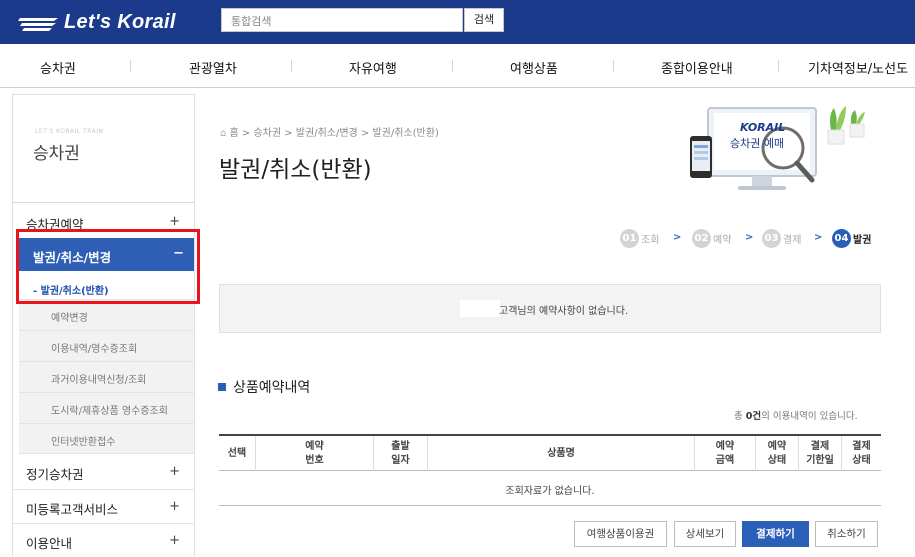  I want to click on section-title-text: 상품예약내역, so click(272, 388).